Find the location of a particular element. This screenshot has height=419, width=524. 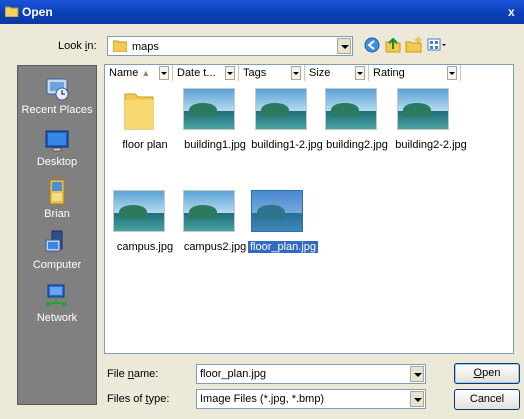

desktop-icon is located at coordinates (57, 141).